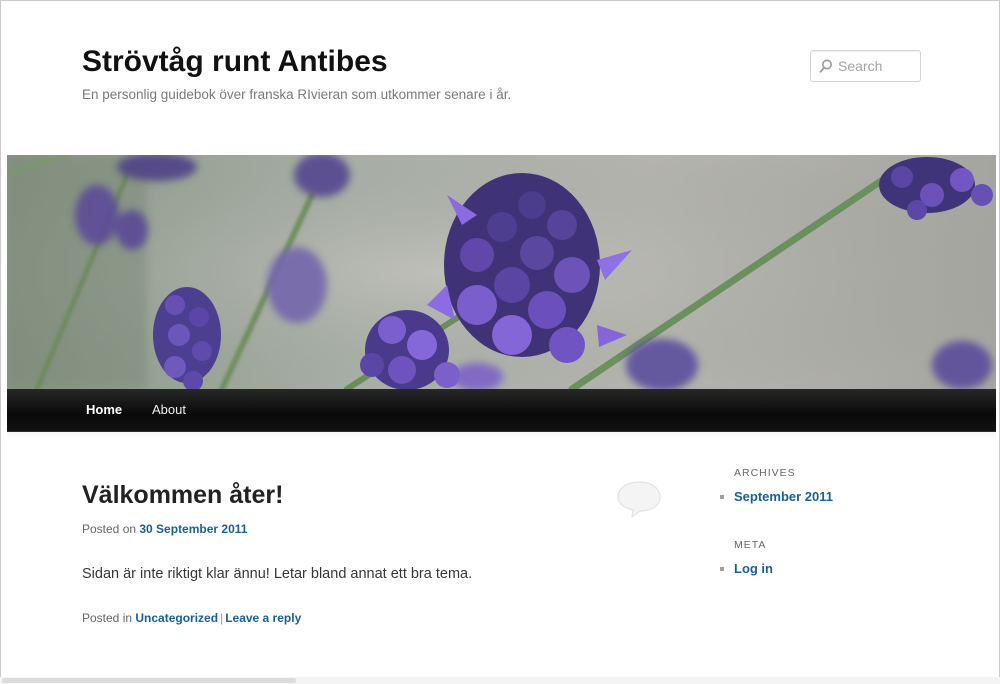  I want to click on post-footer: Posted in Uncategorized | Leave a reply, so click(191, 618).